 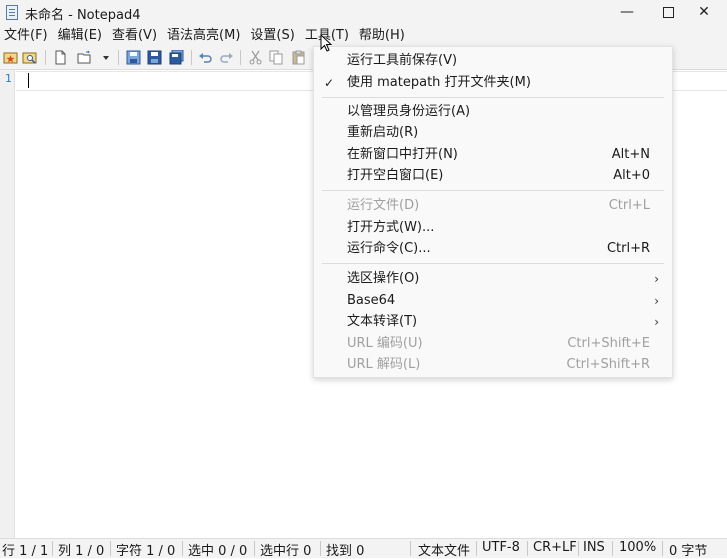 I want to click on menu-item-label: 文本转译(T), so click(x=382, y=321).